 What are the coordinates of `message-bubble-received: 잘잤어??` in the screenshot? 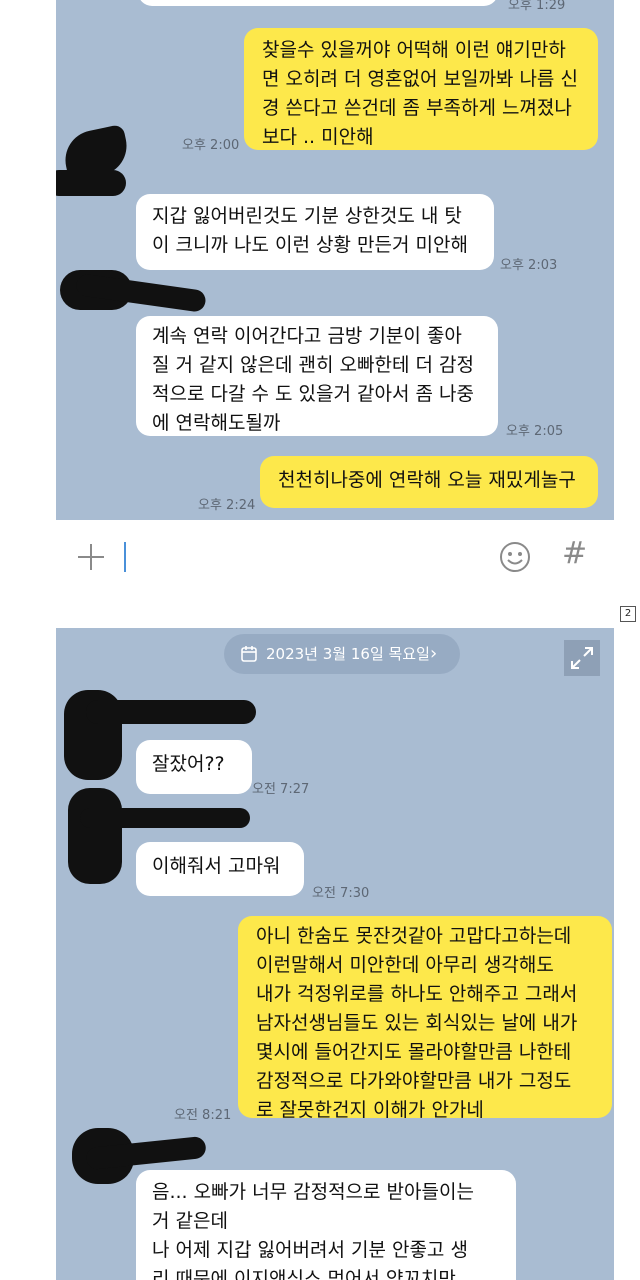 It's located at (194, 767).